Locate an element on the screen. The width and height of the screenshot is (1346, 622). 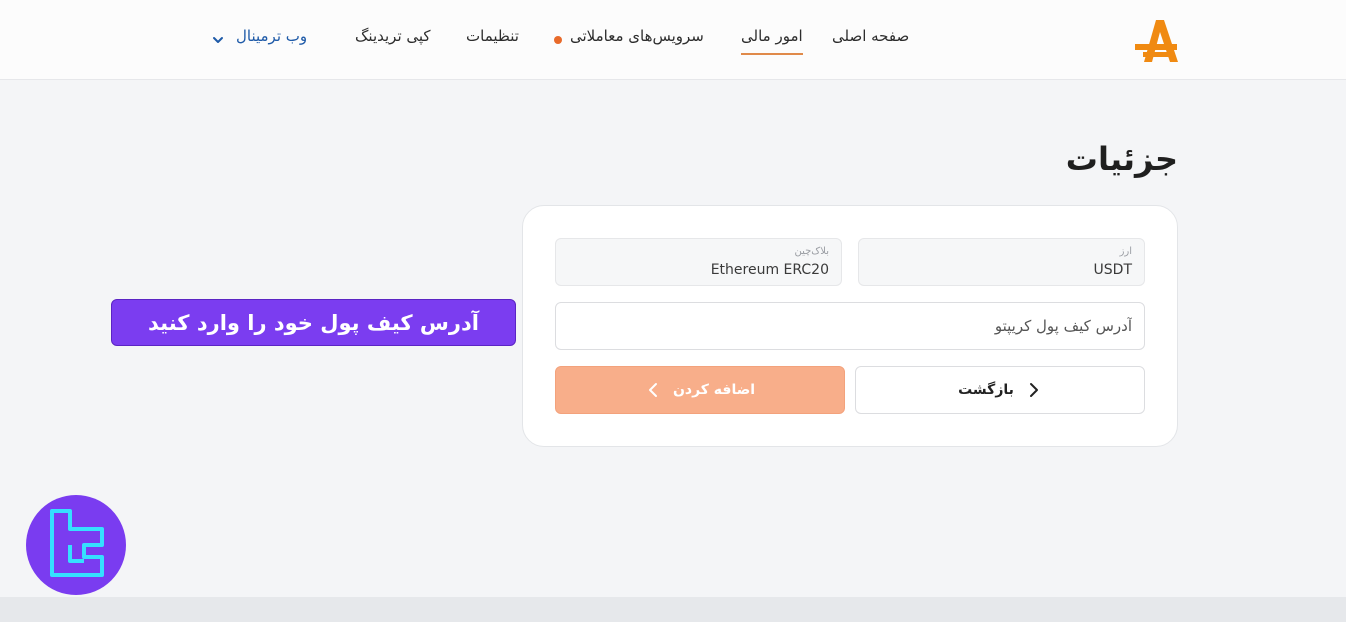
blockchain-value: Ethereum ERC20 is located at coordinates (769, 270).